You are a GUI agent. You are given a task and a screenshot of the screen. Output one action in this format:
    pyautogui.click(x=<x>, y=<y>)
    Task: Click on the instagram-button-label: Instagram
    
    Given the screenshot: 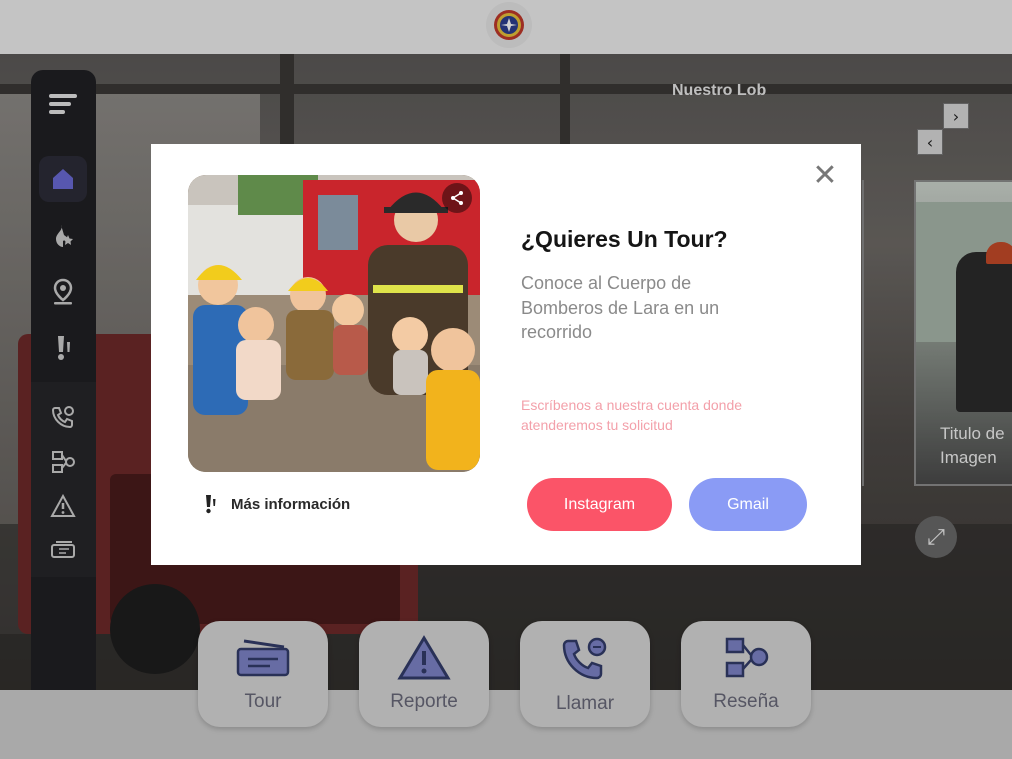 What is the action you would take?
    pyautogui.click(x=599, y=504)
    